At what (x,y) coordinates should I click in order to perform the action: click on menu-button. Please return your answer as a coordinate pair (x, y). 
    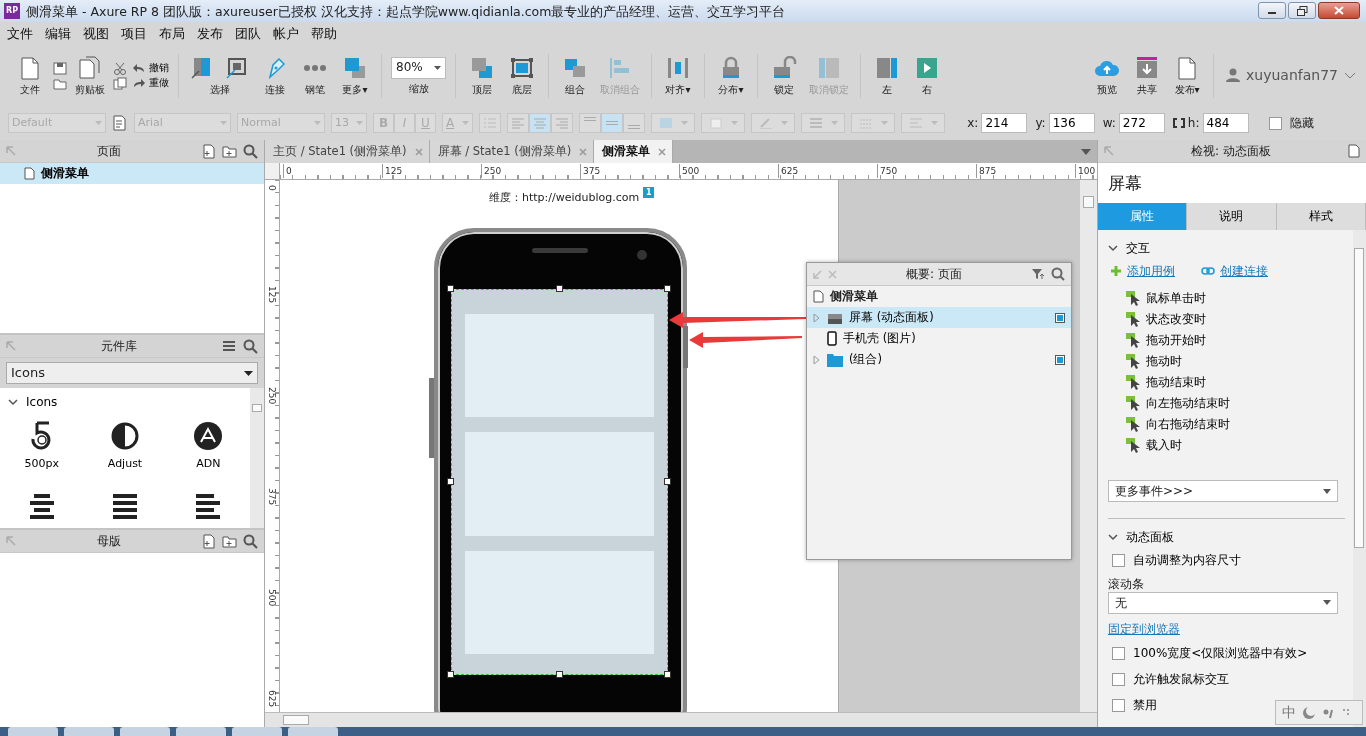
    Looking at the image, I should click on (229, 346).